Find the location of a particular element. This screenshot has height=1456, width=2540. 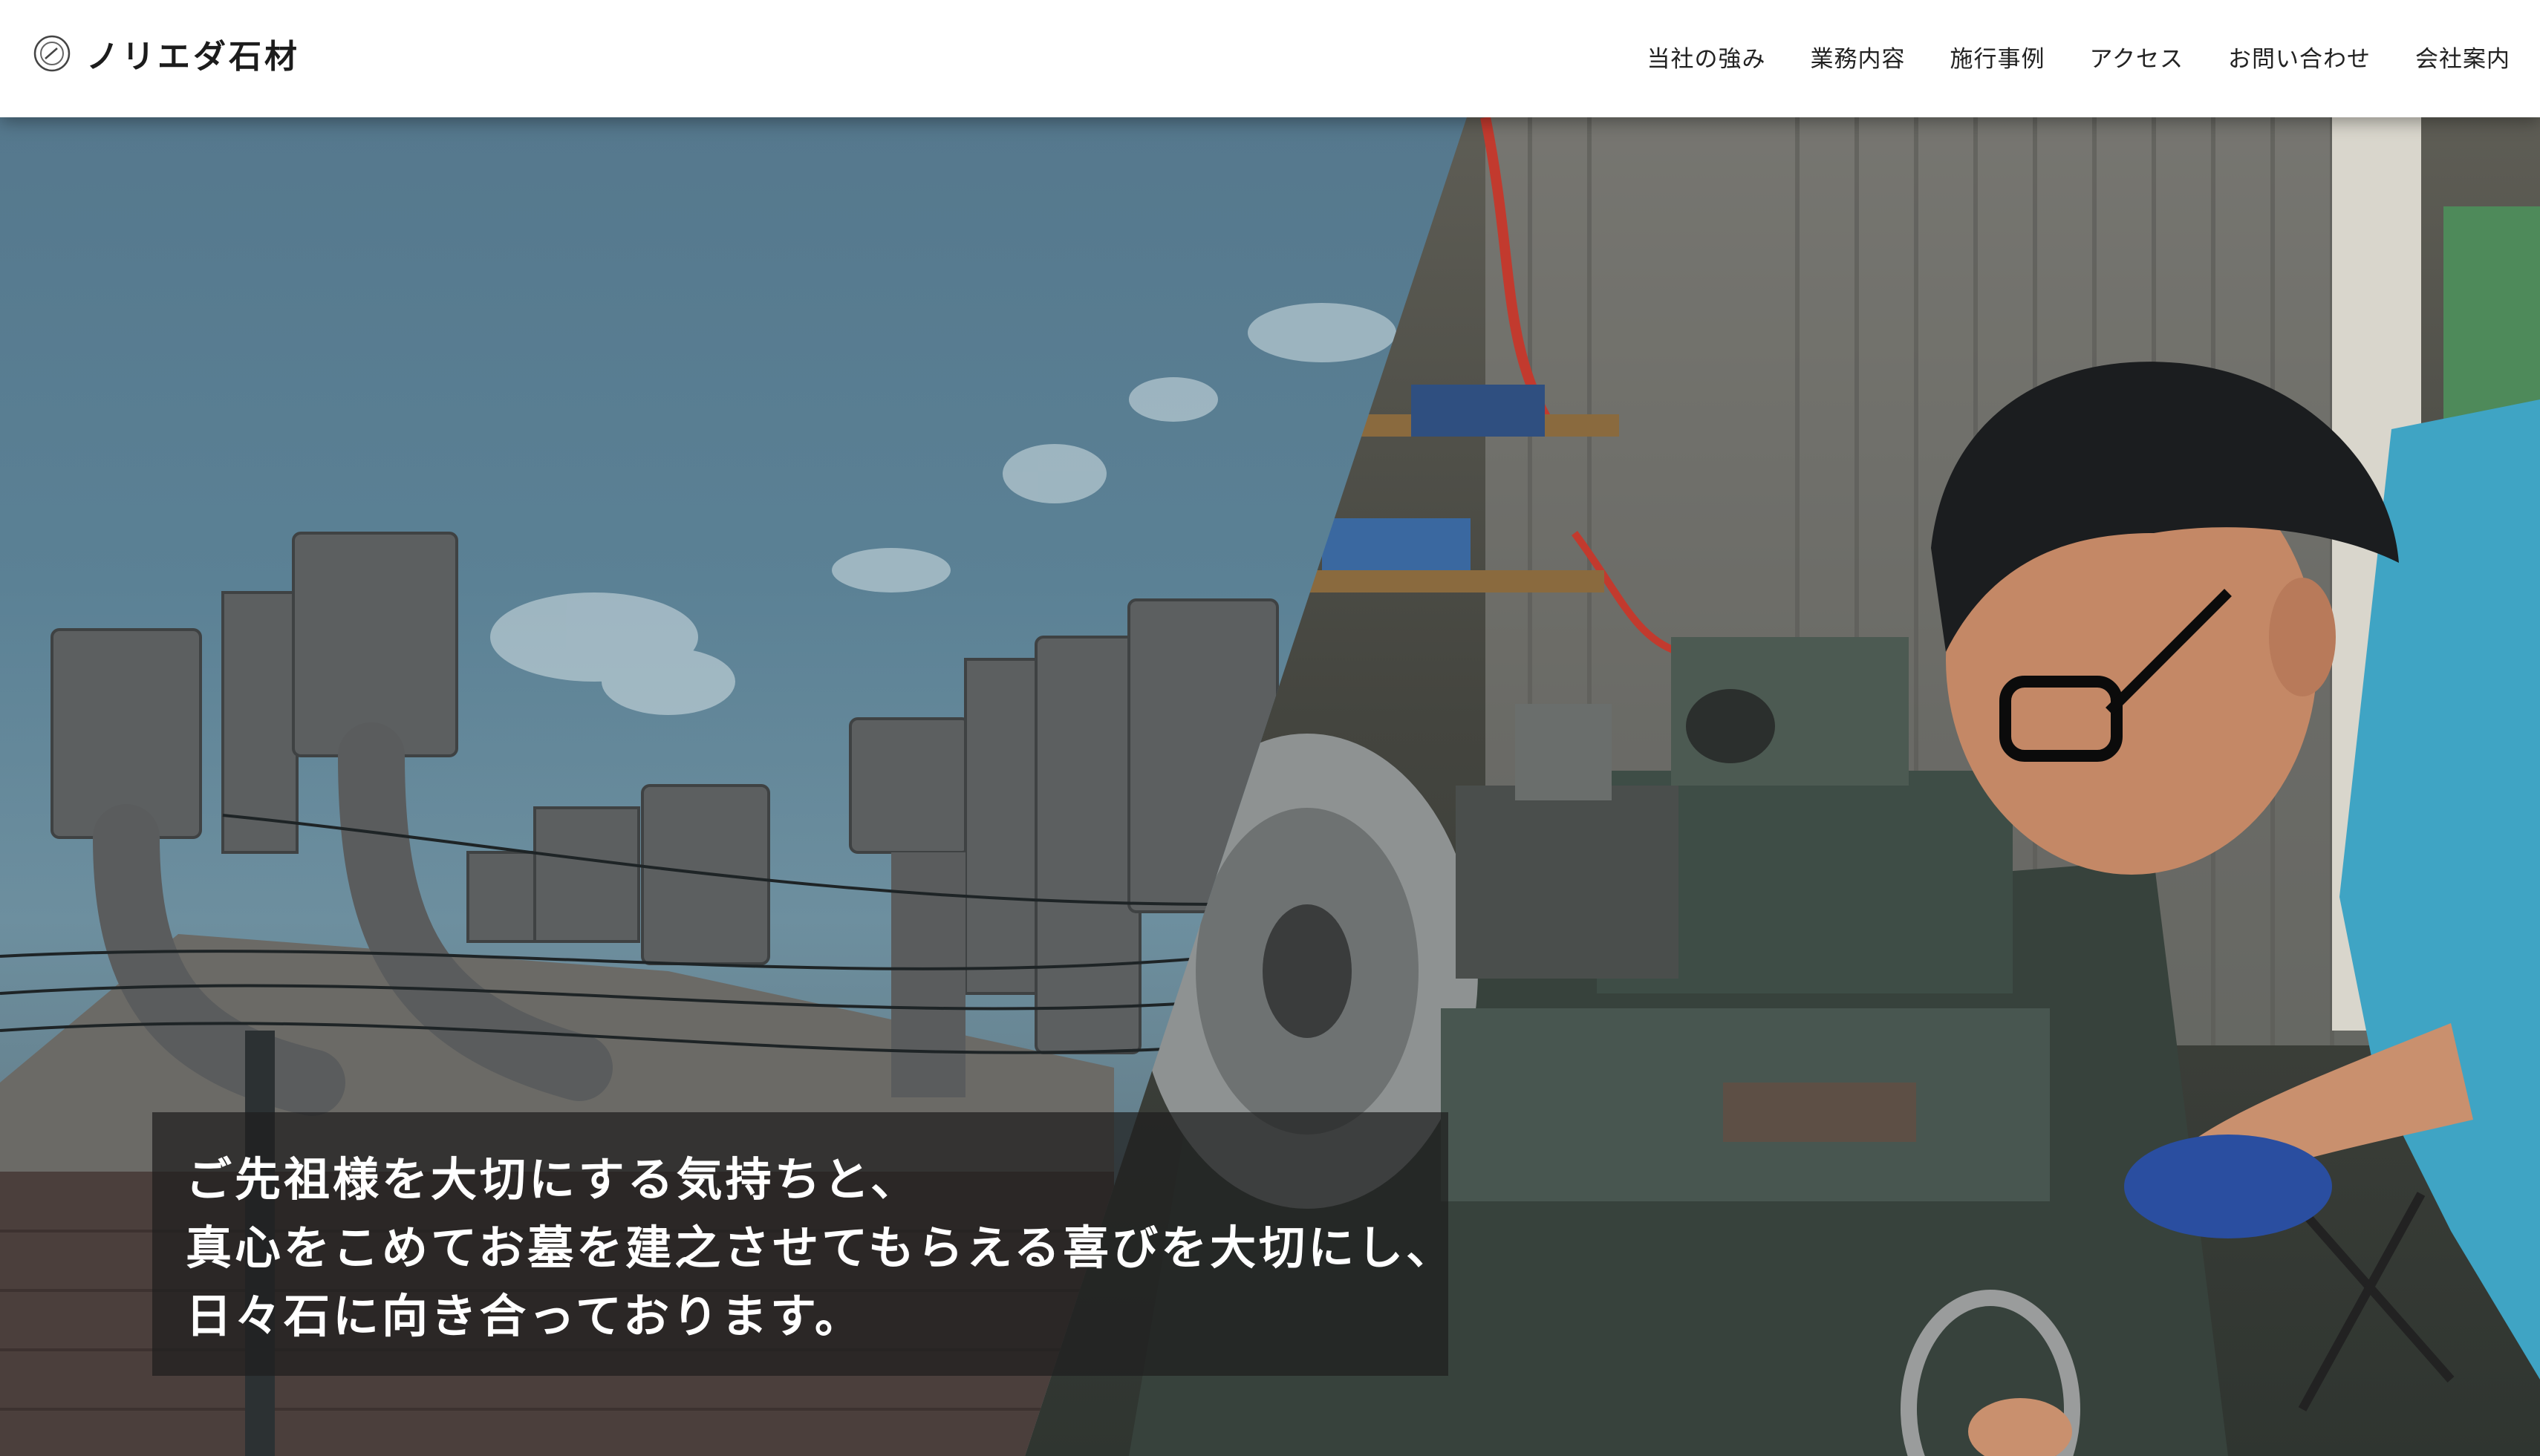

hero-line-3: 日々石に向き合っております。 is located at coordinates (525, 1316).